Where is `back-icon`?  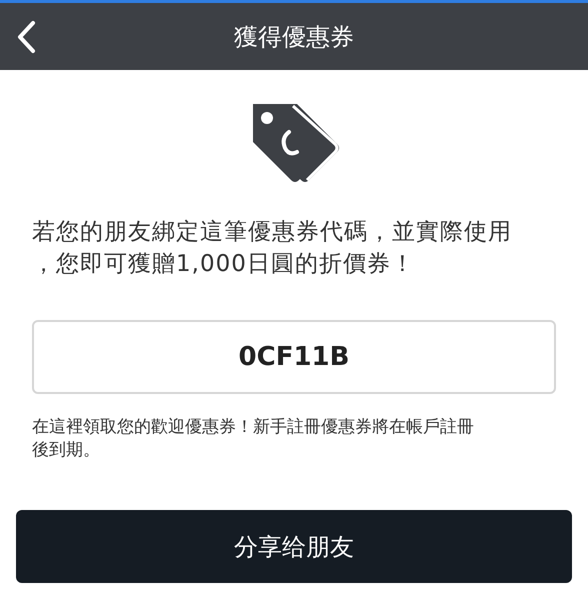 back-icon is located at coordinates (26, 37).